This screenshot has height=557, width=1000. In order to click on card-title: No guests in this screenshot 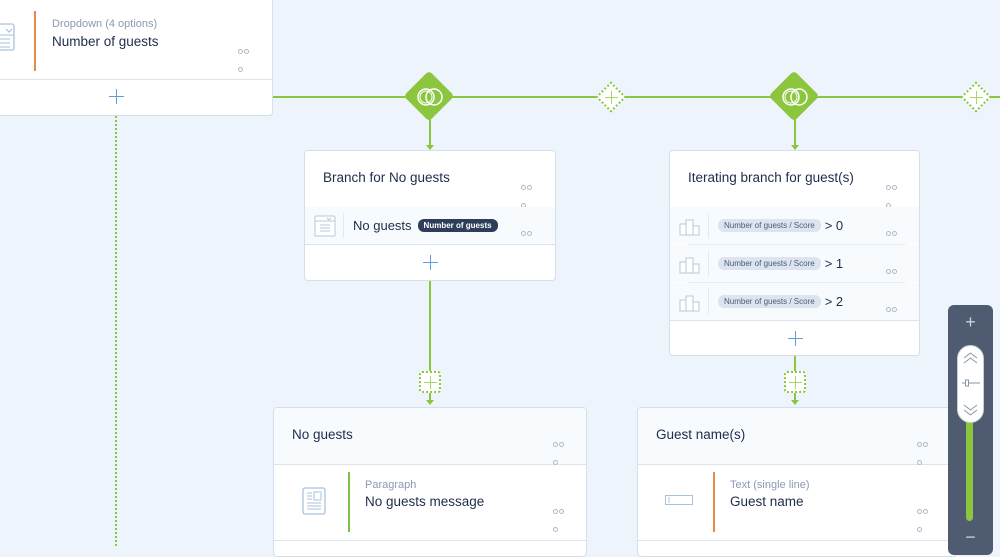, I will do `click(322, 434)`.